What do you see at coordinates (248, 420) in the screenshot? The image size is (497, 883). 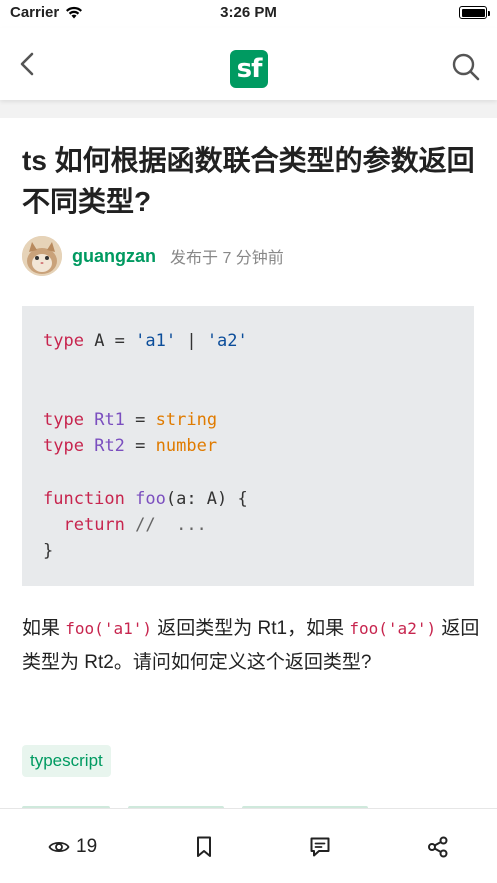 I see `code-line: type Rt1 = string` at bounding box center [248, 420].